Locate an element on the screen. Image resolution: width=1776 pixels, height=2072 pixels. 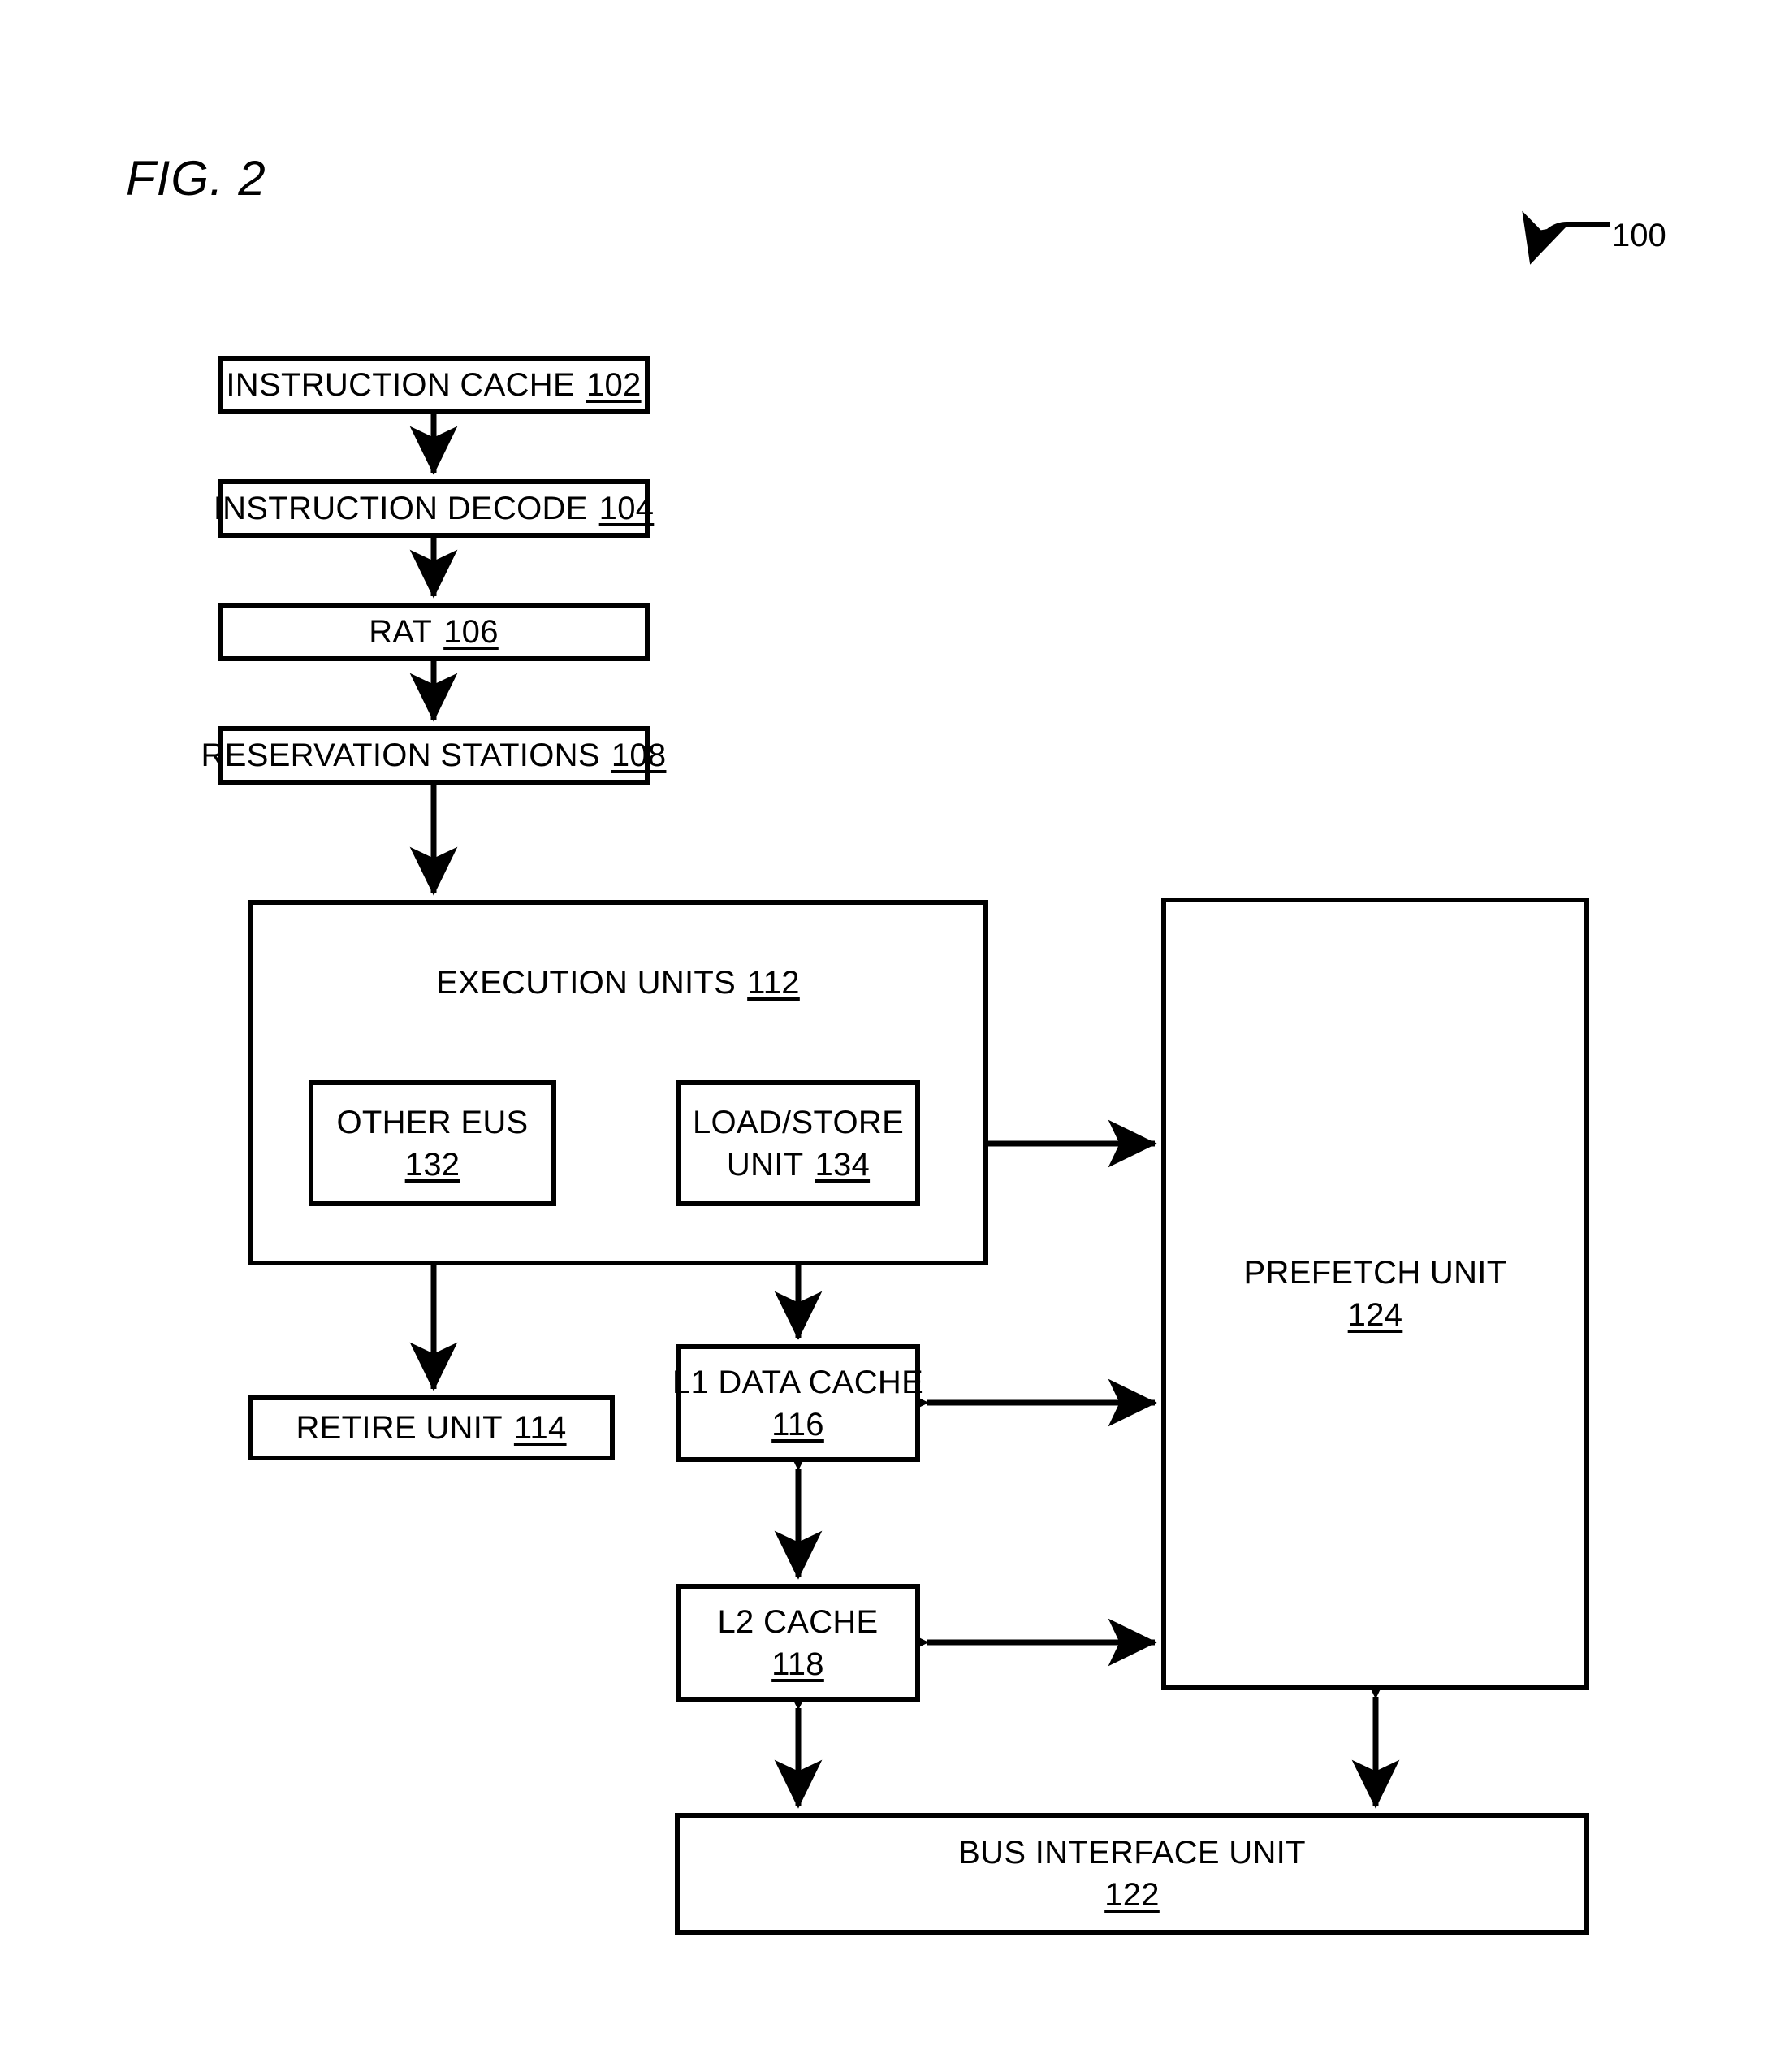
l1-data-cache-number: 116 is located at coordinates (797, 1424).